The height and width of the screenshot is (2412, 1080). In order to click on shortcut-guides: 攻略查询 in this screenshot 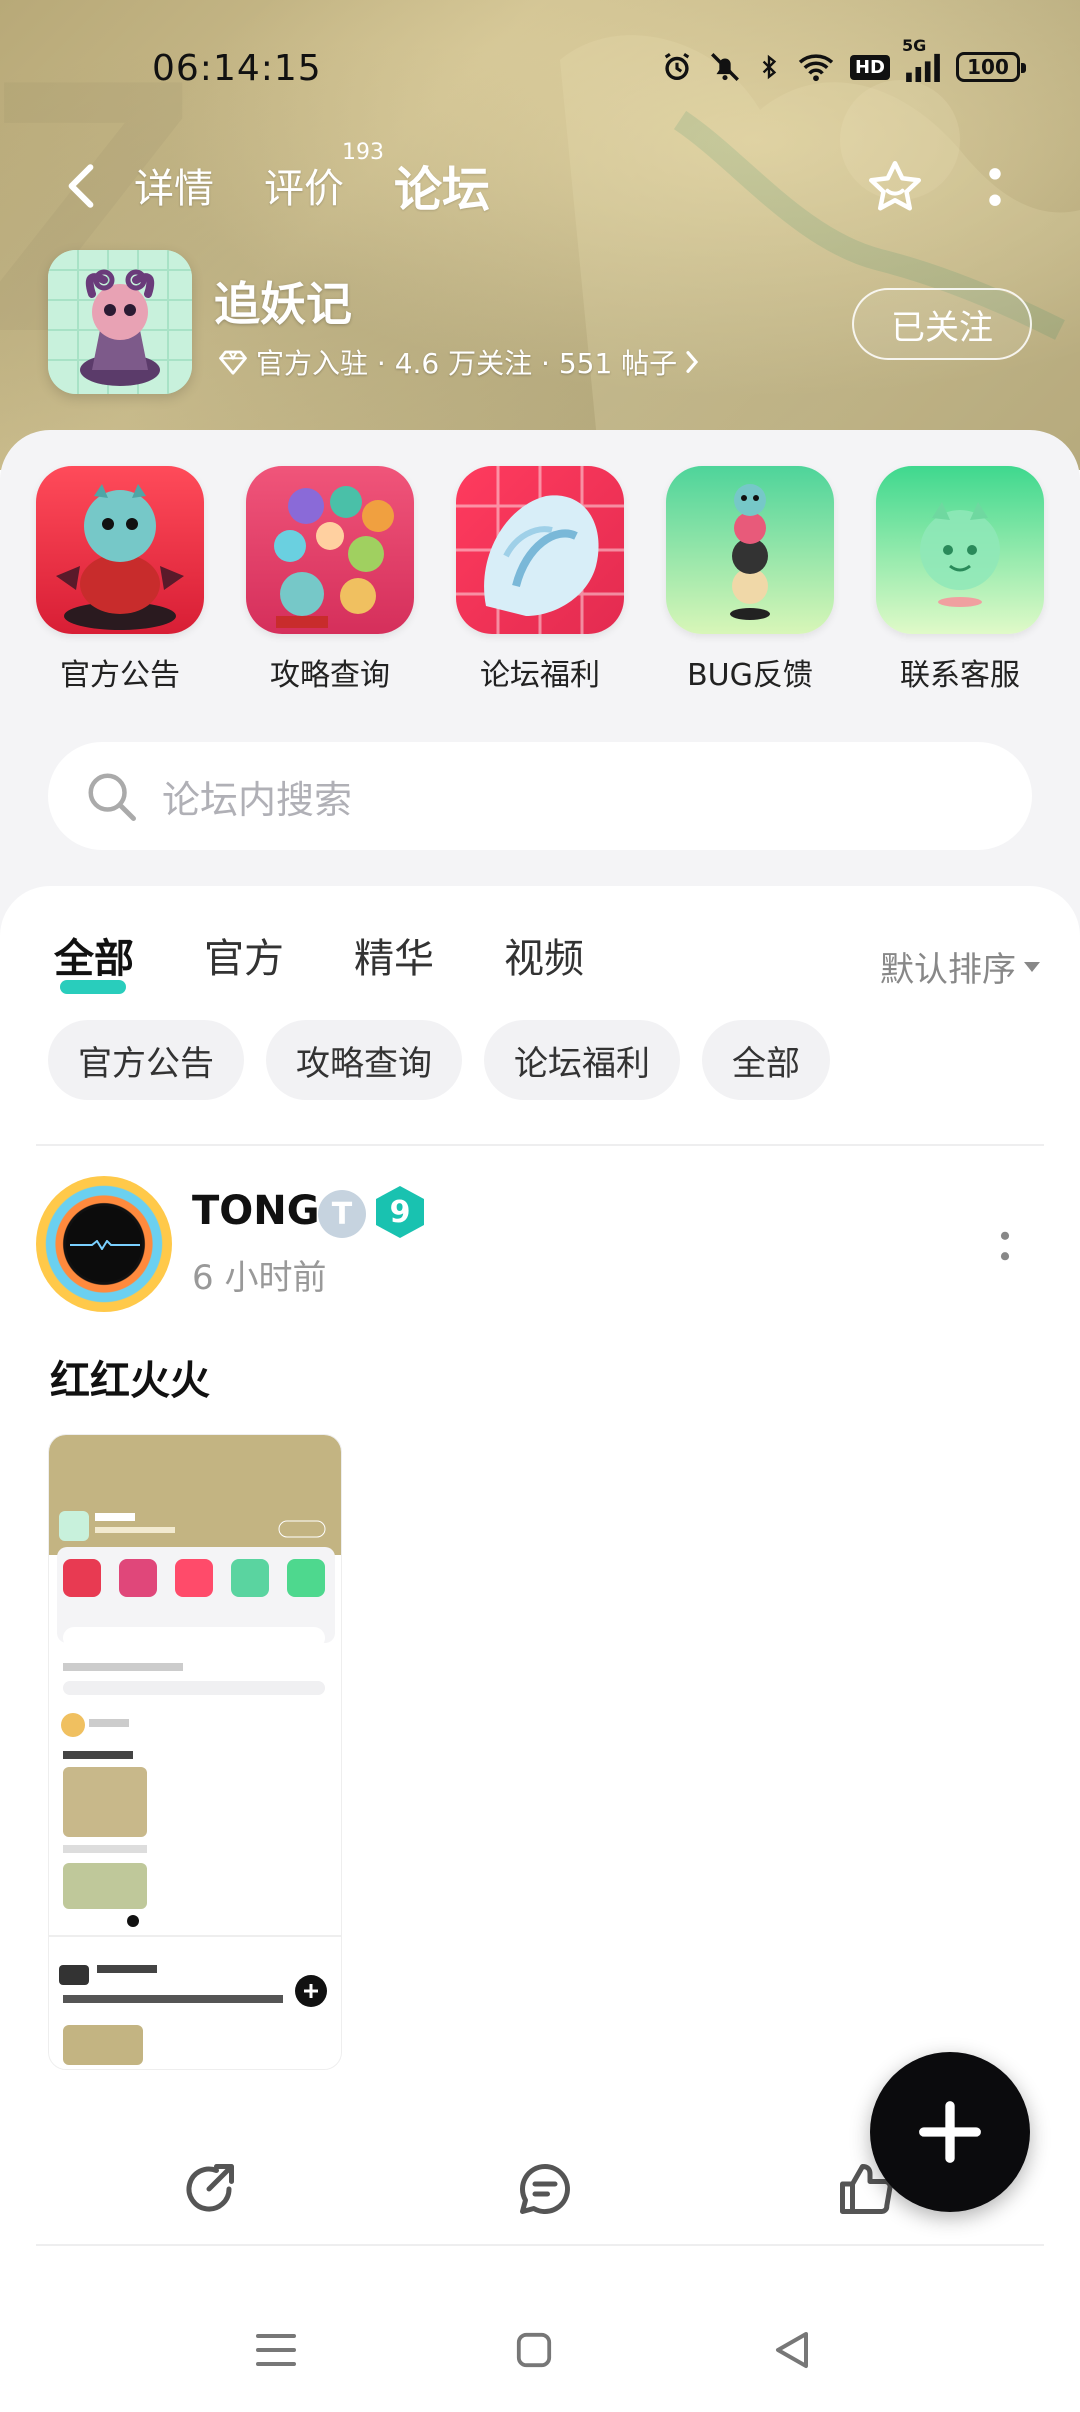, I will do `click(330, 580)`.